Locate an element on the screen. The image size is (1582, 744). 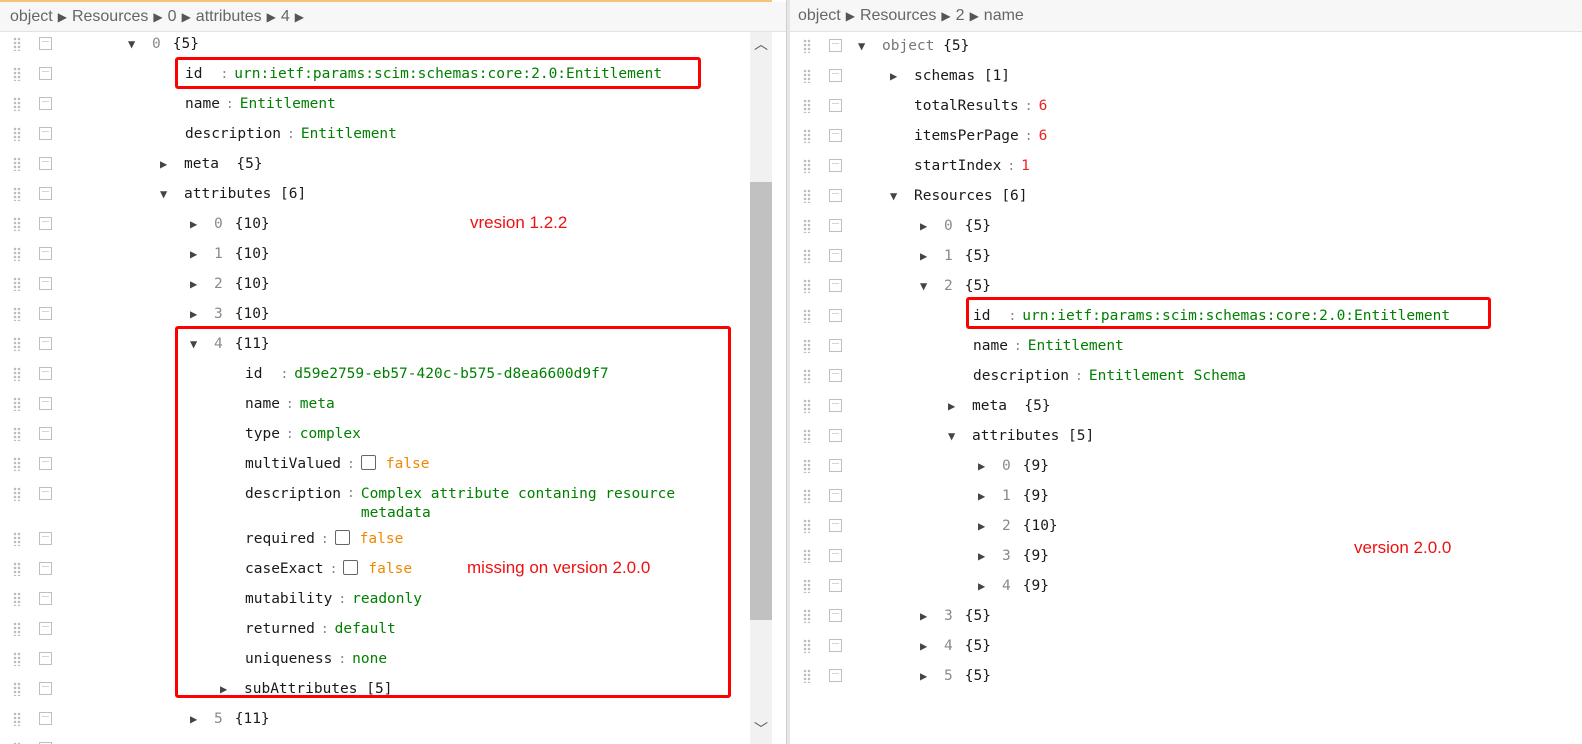
tree-row: ▶ meta {5} is located at coordinates (1186, 406).